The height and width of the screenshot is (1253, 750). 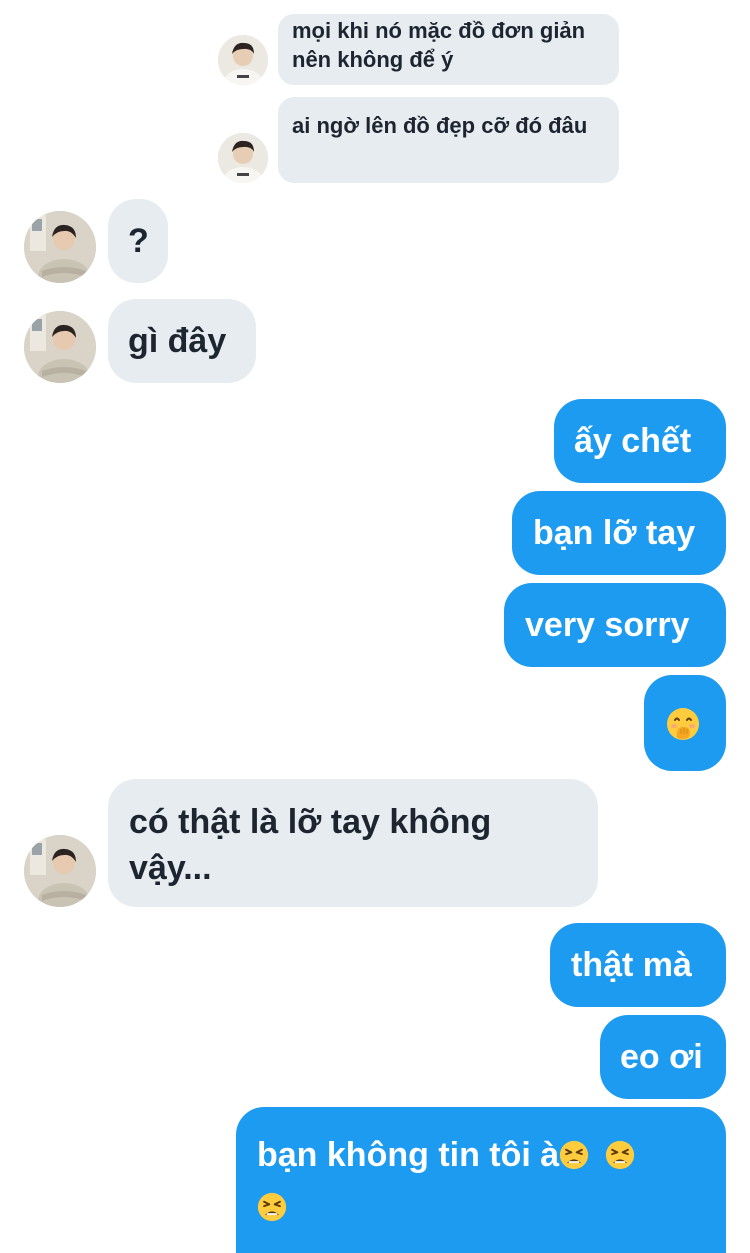 I want to click on outgoing-message: eo ơi, so click(x=663, y=1057).